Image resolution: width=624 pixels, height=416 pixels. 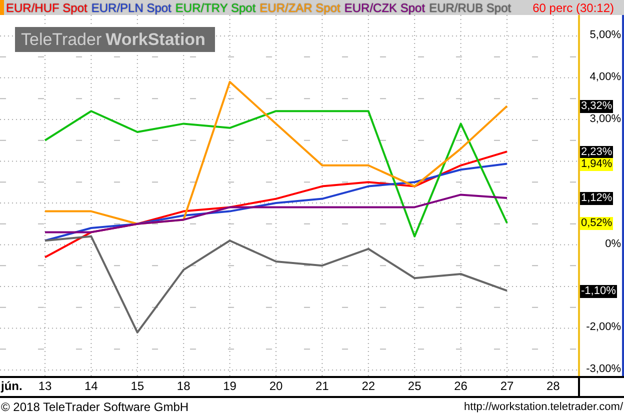 What do you see at coordinates (605, 119) in the screenshot?
I see `y-axis-label: 3,00%` at bounding box center [605, 119].